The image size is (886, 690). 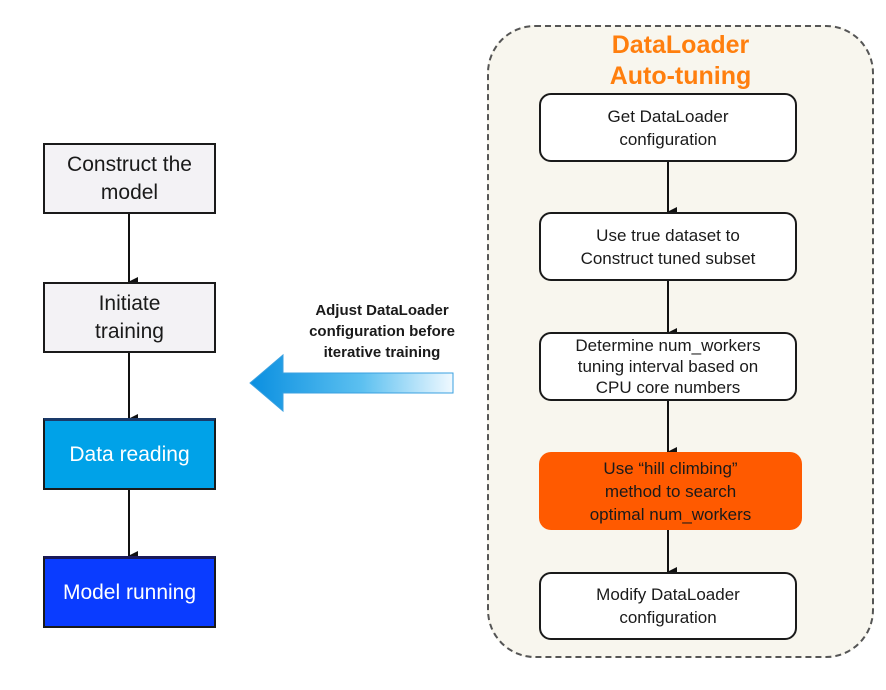 I want to click on step-construct-model: Construct the model, so click(x=129, y=178).